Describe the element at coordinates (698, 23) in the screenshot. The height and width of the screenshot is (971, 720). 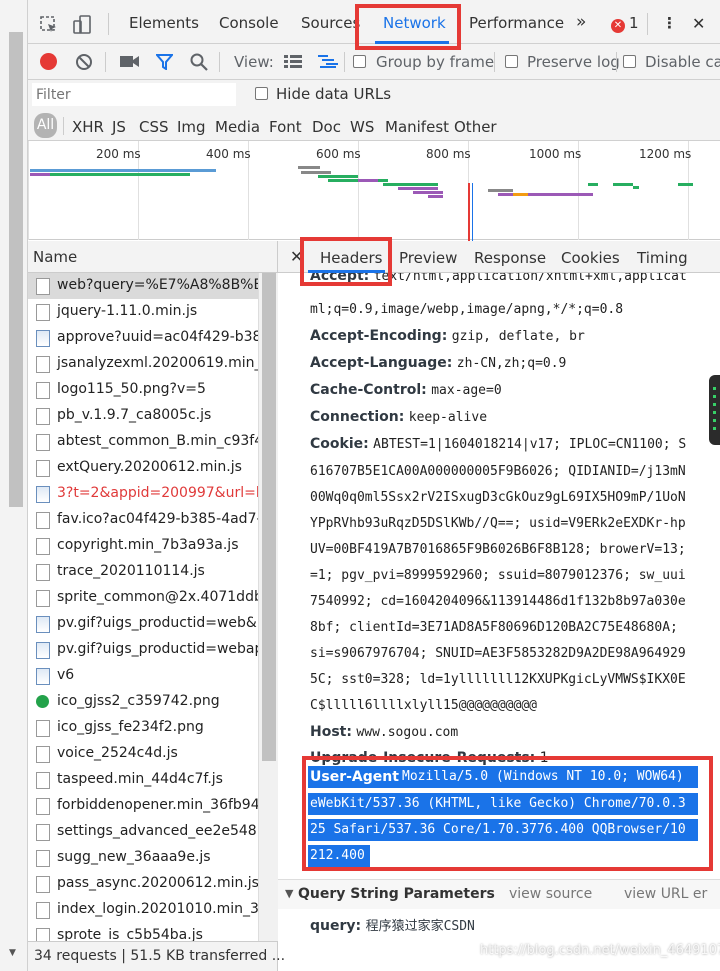
I see `close-icon: ✕` at that location.